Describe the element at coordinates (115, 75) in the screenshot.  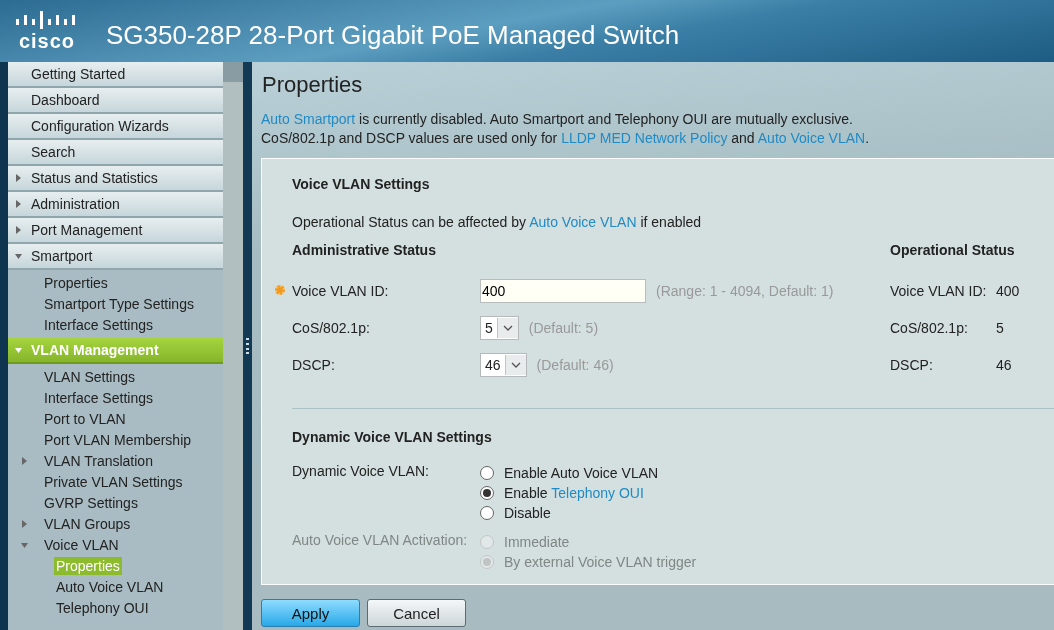
I see `nav-section: Getting Started` at that location.